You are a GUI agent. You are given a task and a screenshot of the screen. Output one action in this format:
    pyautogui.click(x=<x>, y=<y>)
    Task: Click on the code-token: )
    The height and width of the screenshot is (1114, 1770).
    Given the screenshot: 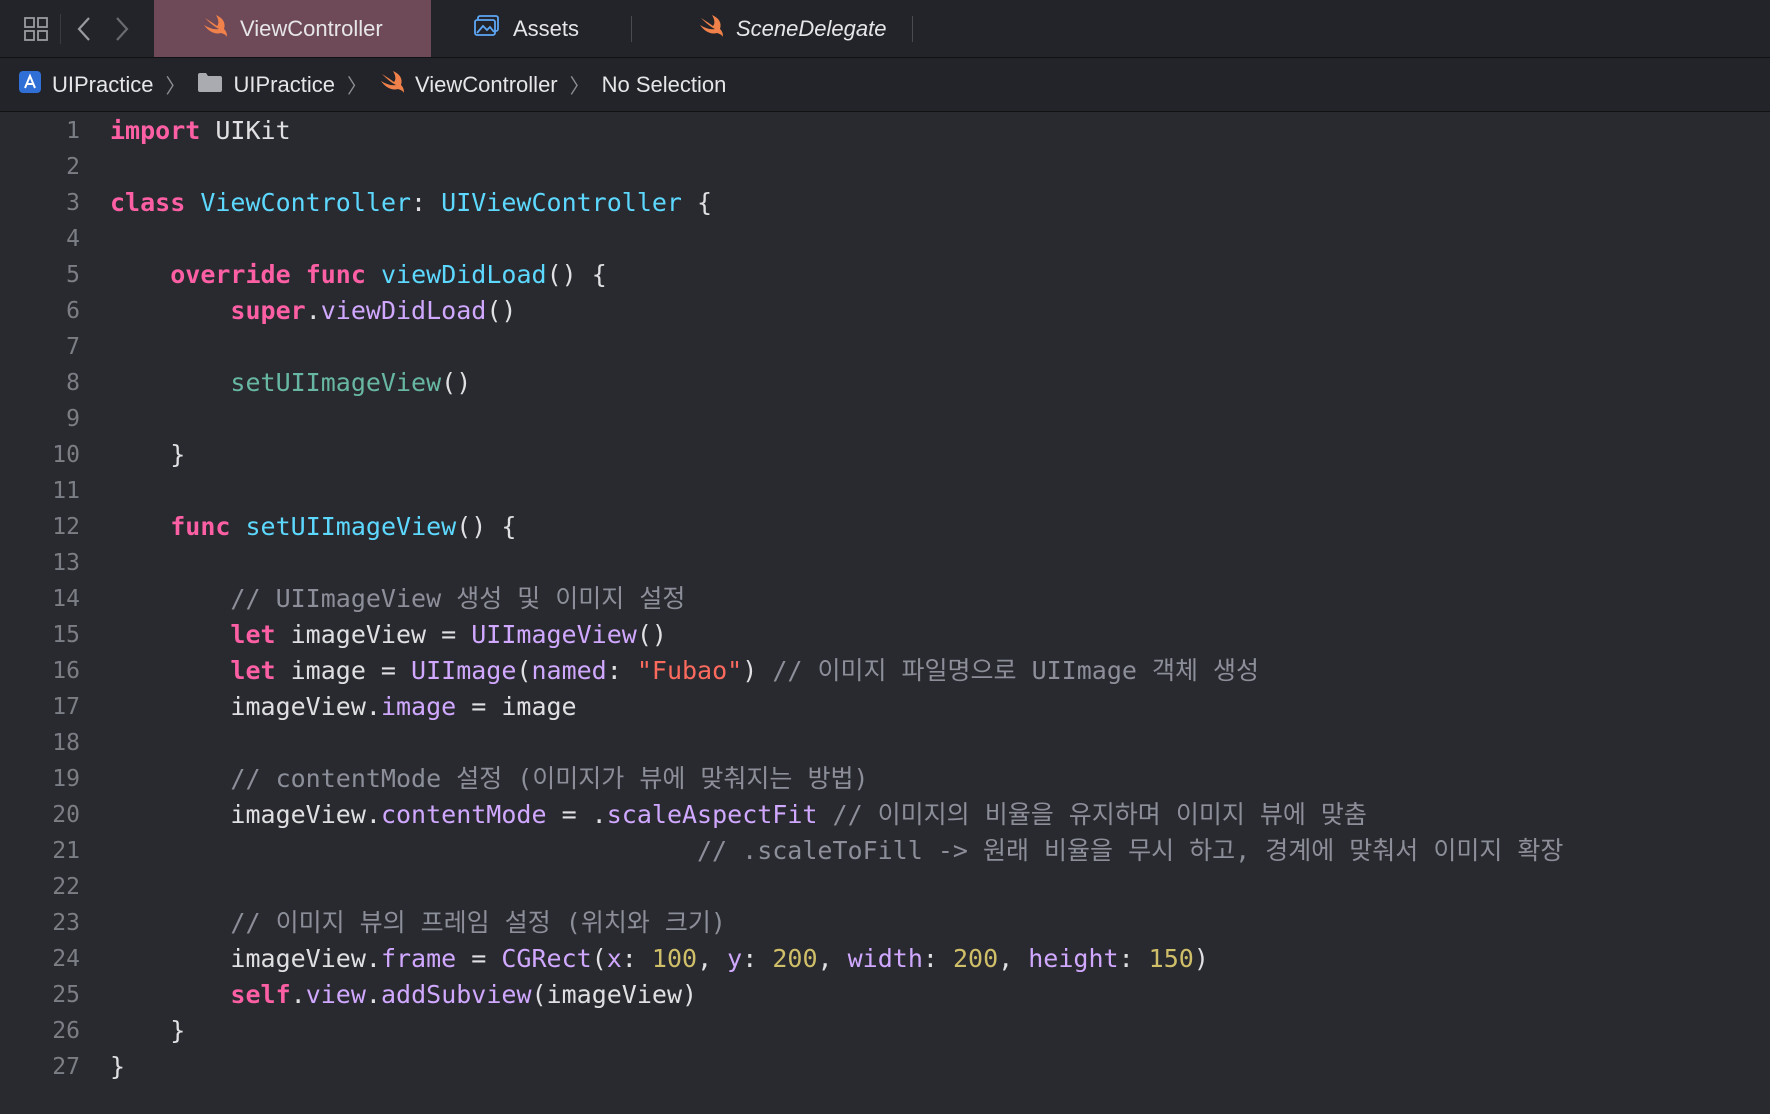 What is the action you would take?
    pyautogui.click(x=1201, y=958)
    